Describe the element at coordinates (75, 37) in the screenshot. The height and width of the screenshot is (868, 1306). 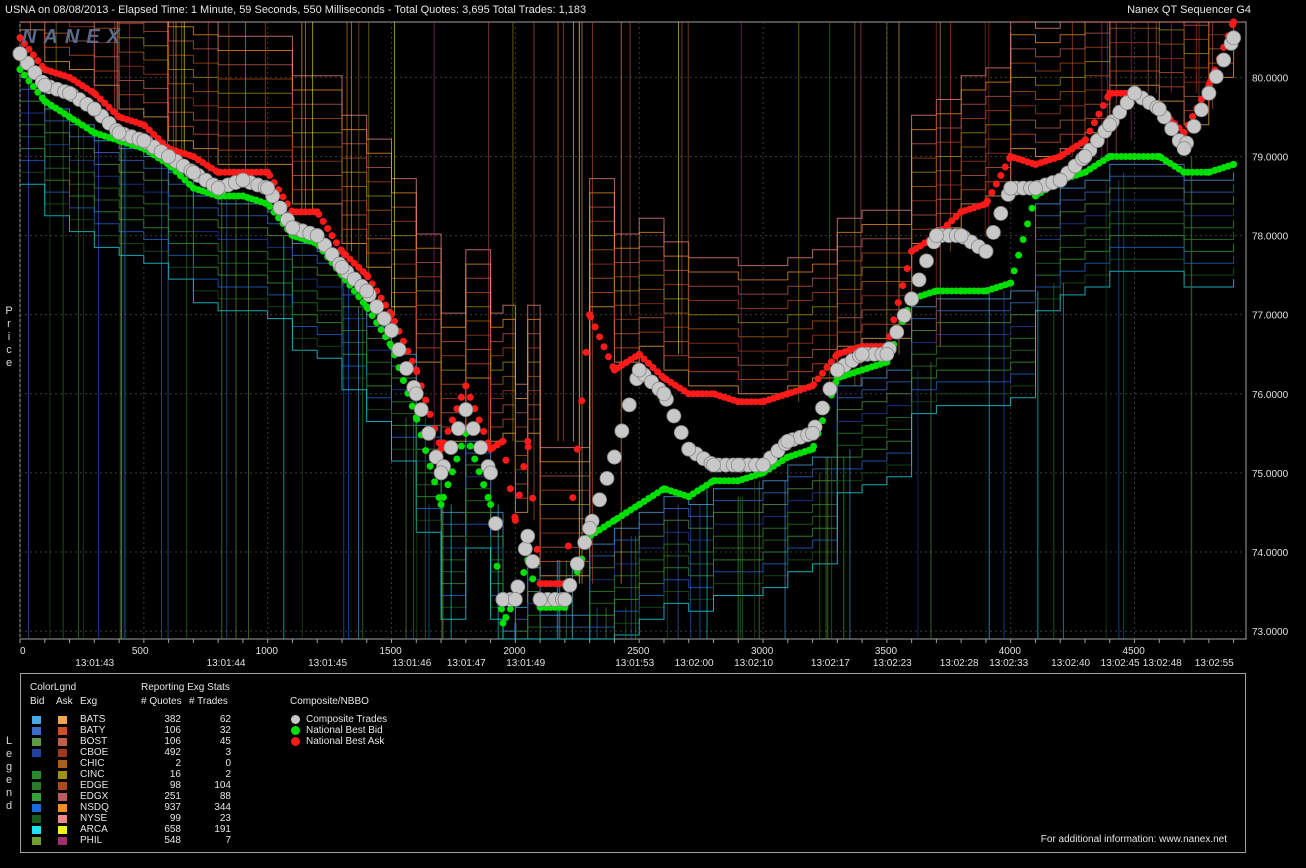
I see `nanex-logo: NANEX` at that location.